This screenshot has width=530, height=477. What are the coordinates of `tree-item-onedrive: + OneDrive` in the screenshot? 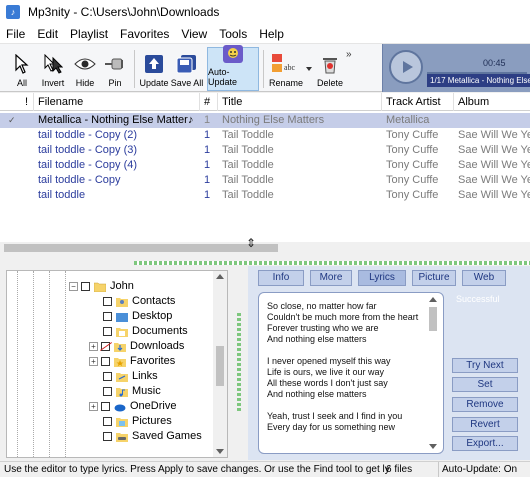 It's located at (132, 406).